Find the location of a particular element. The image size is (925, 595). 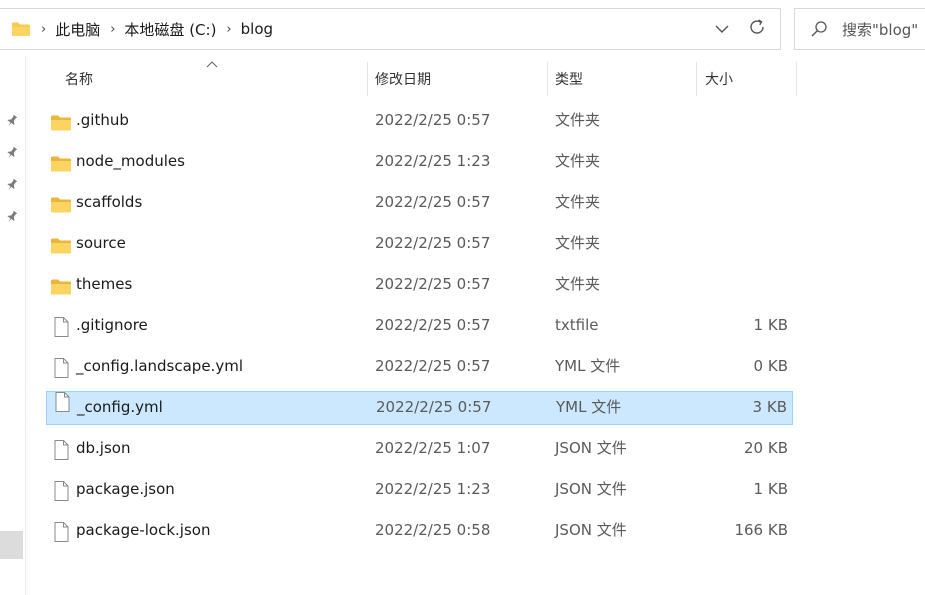

pane-divider is located at coordinates (25, 325).